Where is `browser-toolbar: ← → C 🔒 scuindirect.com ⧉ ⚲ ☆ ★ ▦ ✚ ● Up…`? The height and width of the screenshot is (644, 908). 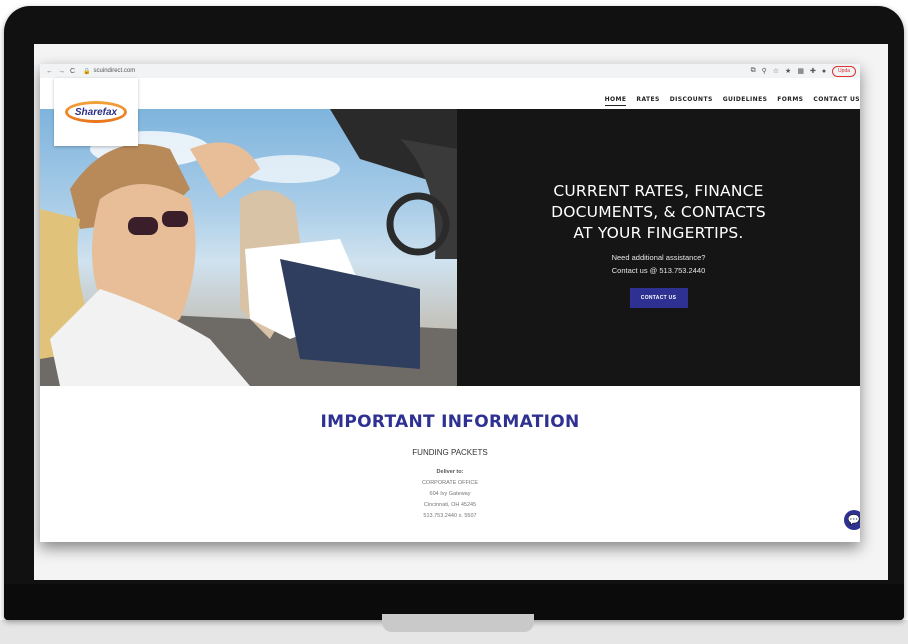 browser-toolbar: ← → C 🔒 scuindirect.com ⧉ ⚲ ☆ ★ ▦ ✚ ● Up… is located at coordinates (450, 71).